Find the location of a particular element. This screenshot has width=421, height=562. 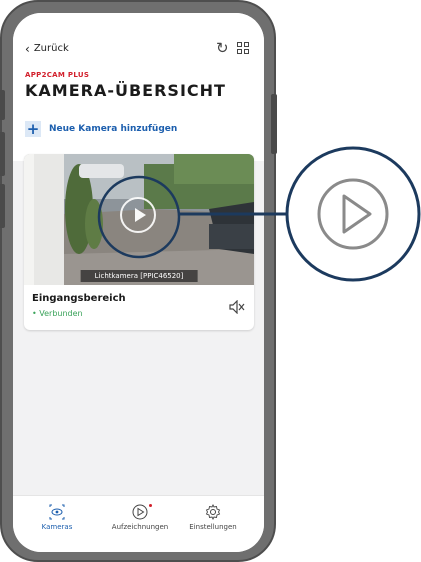

nav-item-recordings: Aufzeichnungen is located at coordinates (140, 517).